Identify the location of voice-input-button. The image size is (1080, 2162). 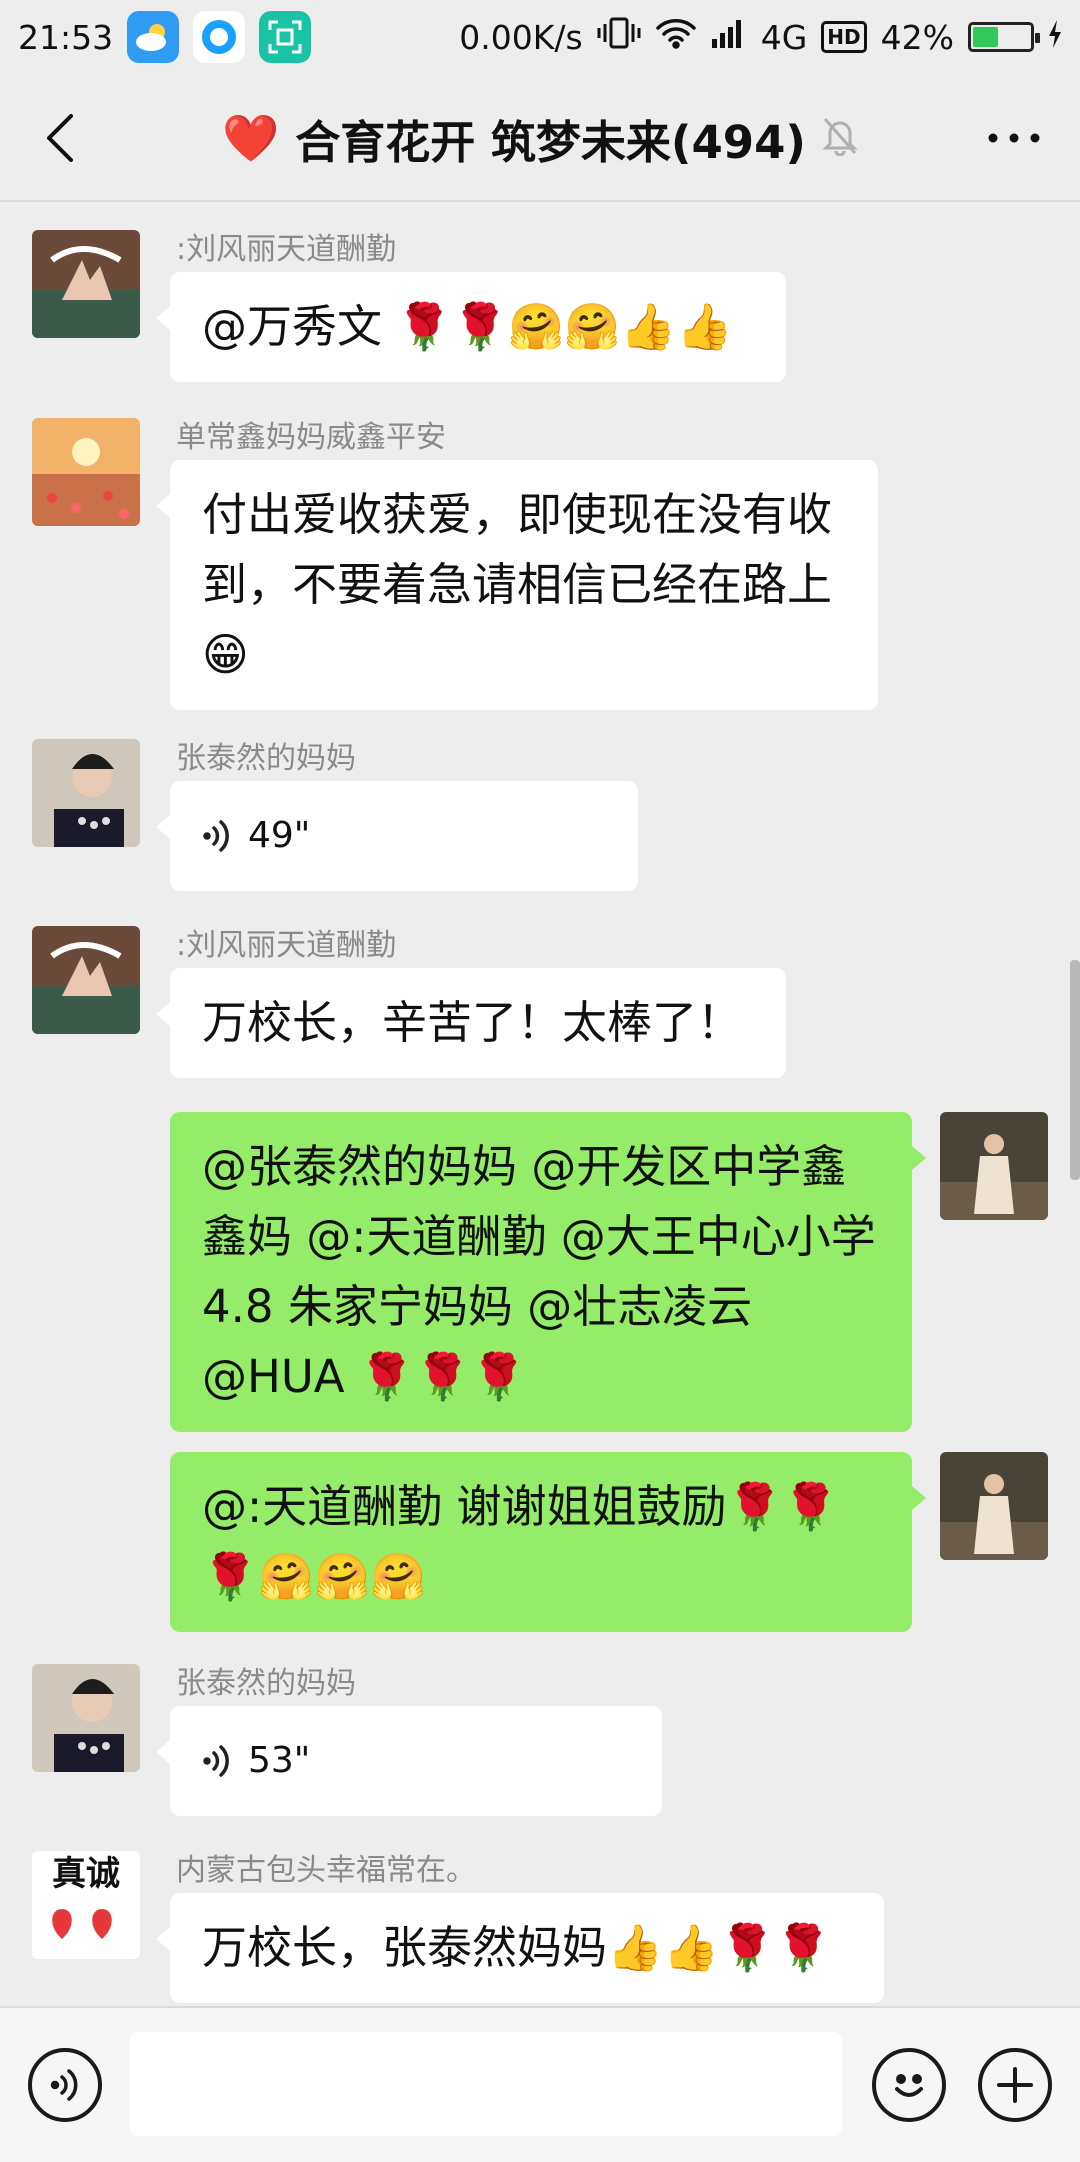
(65, 2085).